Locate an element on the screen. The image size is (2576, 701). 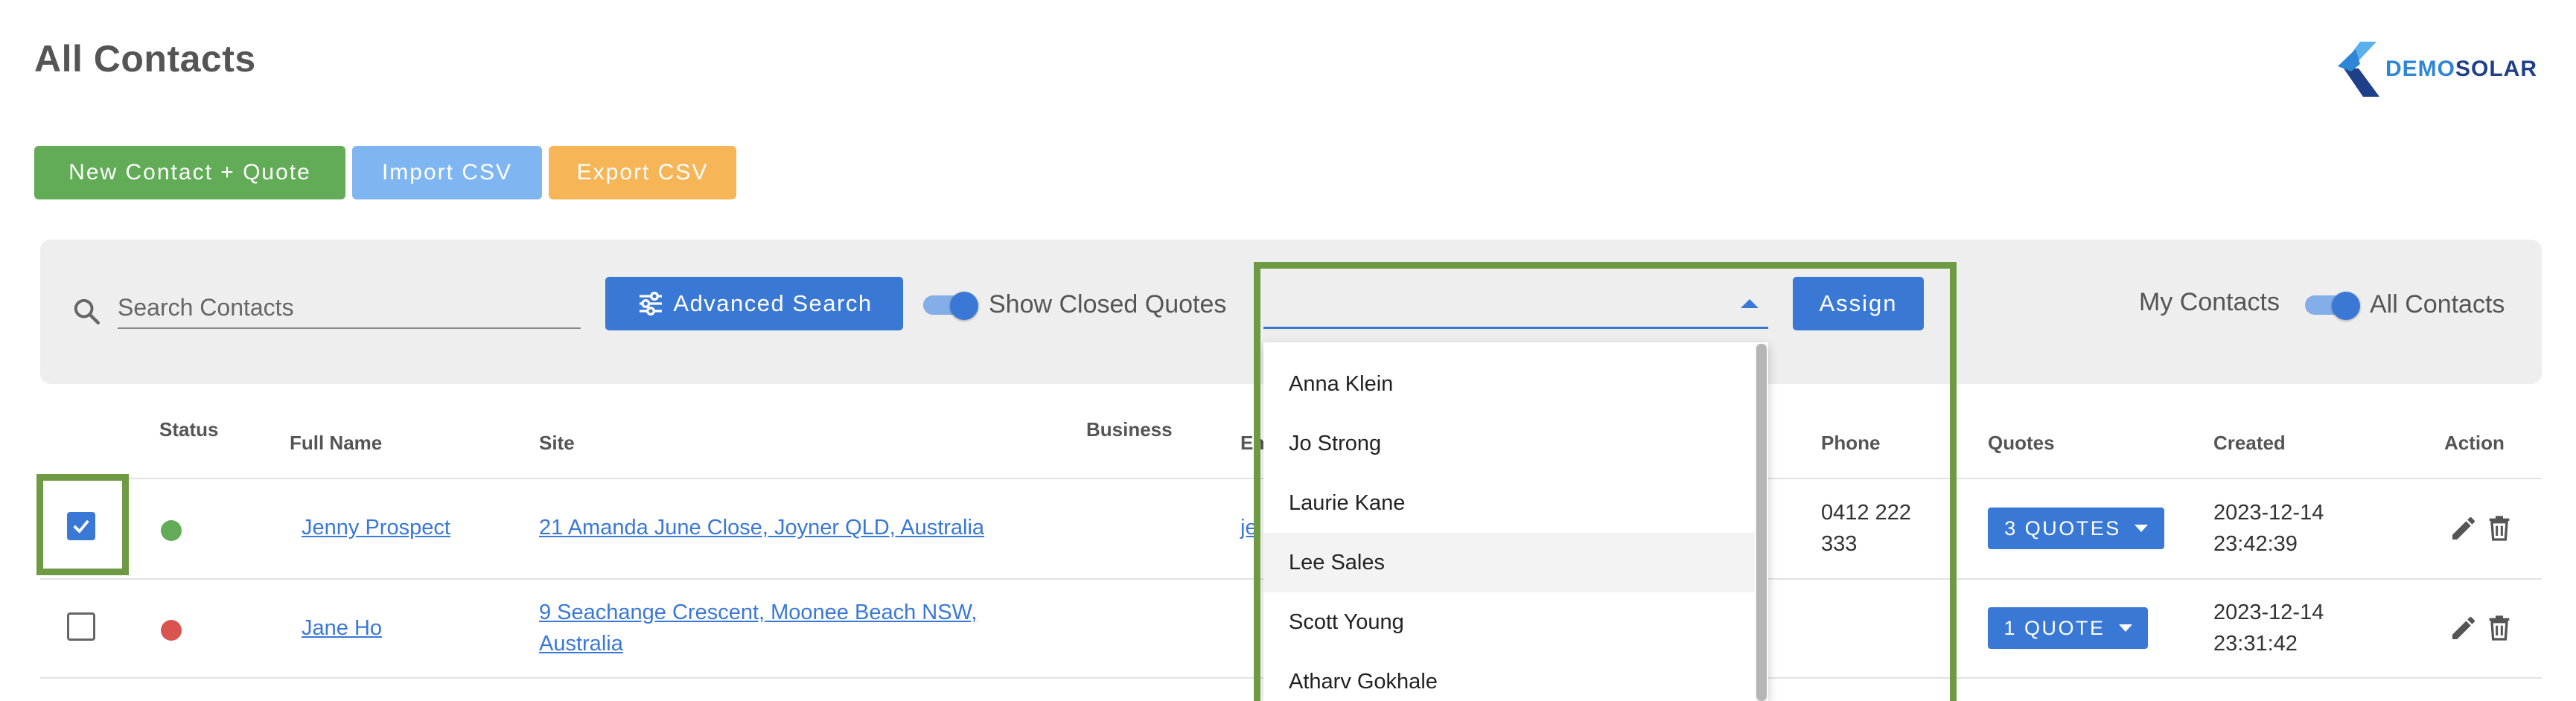
tune-icon is located at coordinates (651, 304).